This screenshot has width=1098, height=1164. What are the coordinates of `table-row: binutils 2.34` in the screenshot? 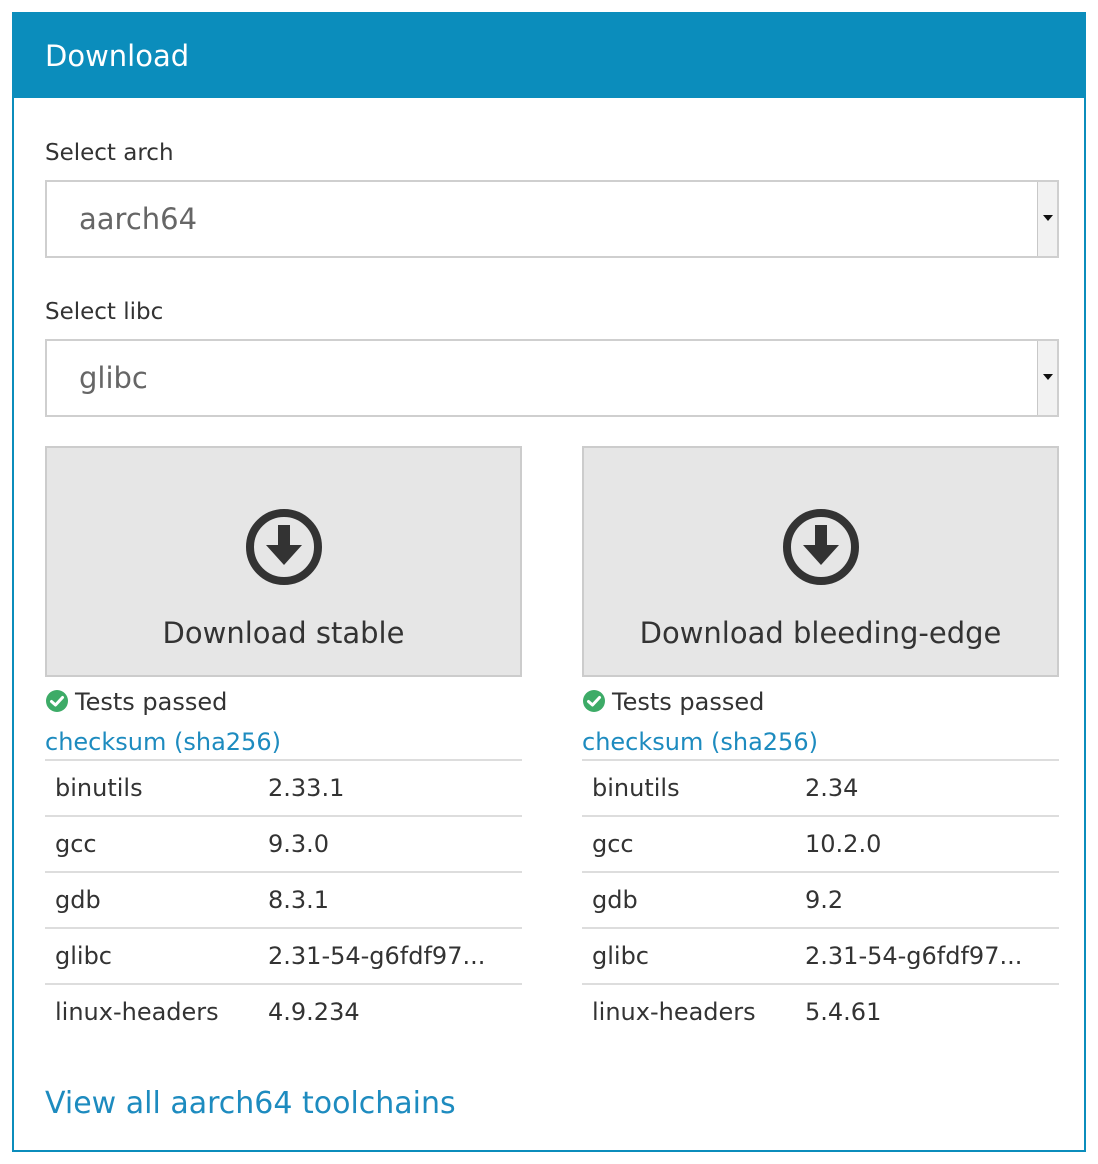 It's located at (820, 787).